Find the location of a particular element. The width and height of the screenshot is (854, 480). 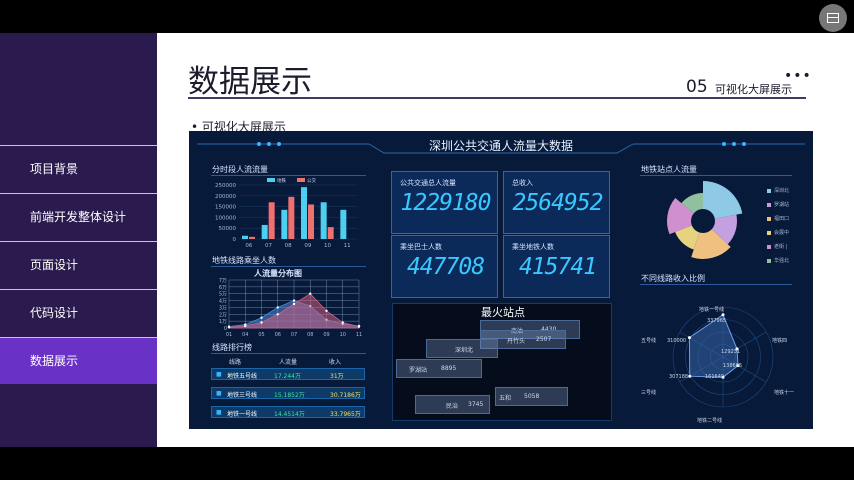

y-tick-label: 50000 is located at coordinates (228, 229).